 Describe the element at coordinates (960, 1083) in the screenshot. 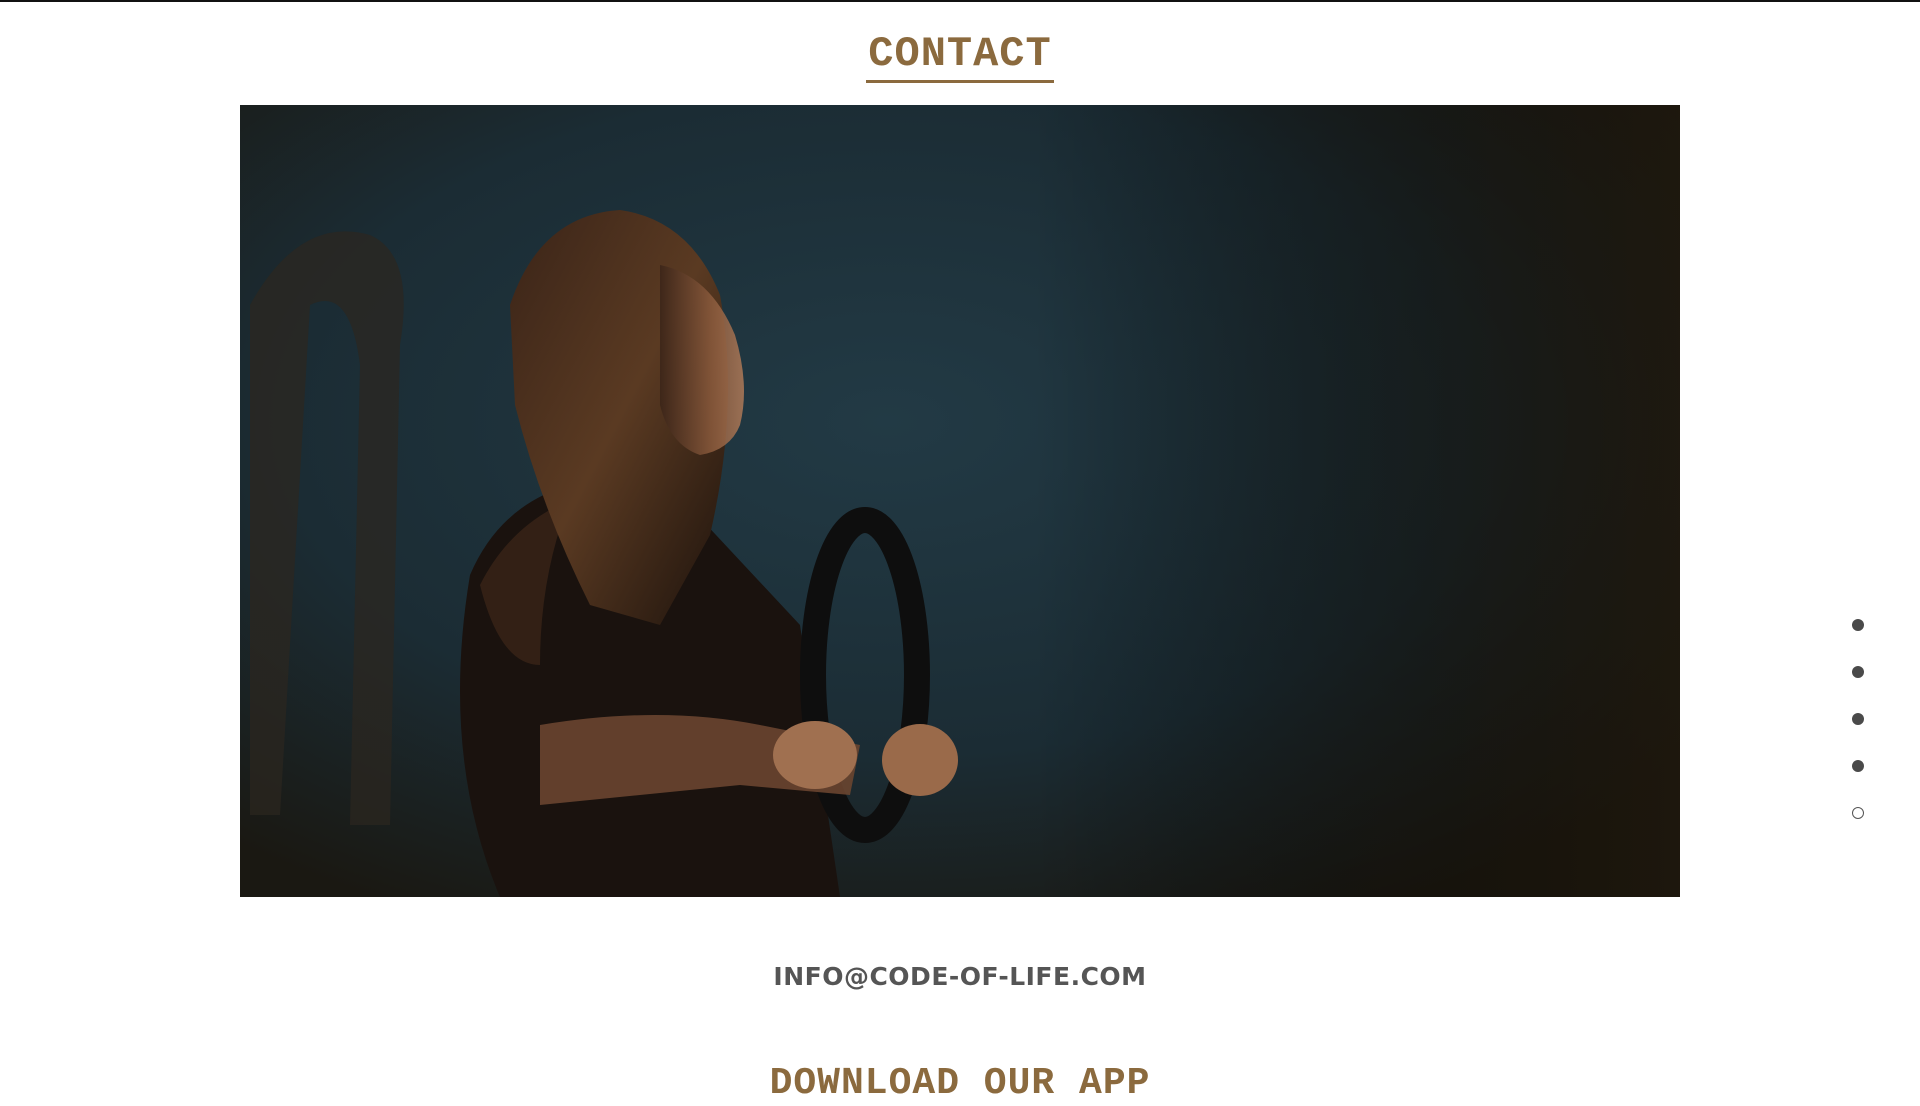

I see `download-app-heading: DOWNLOAD OUR APP` at that location.